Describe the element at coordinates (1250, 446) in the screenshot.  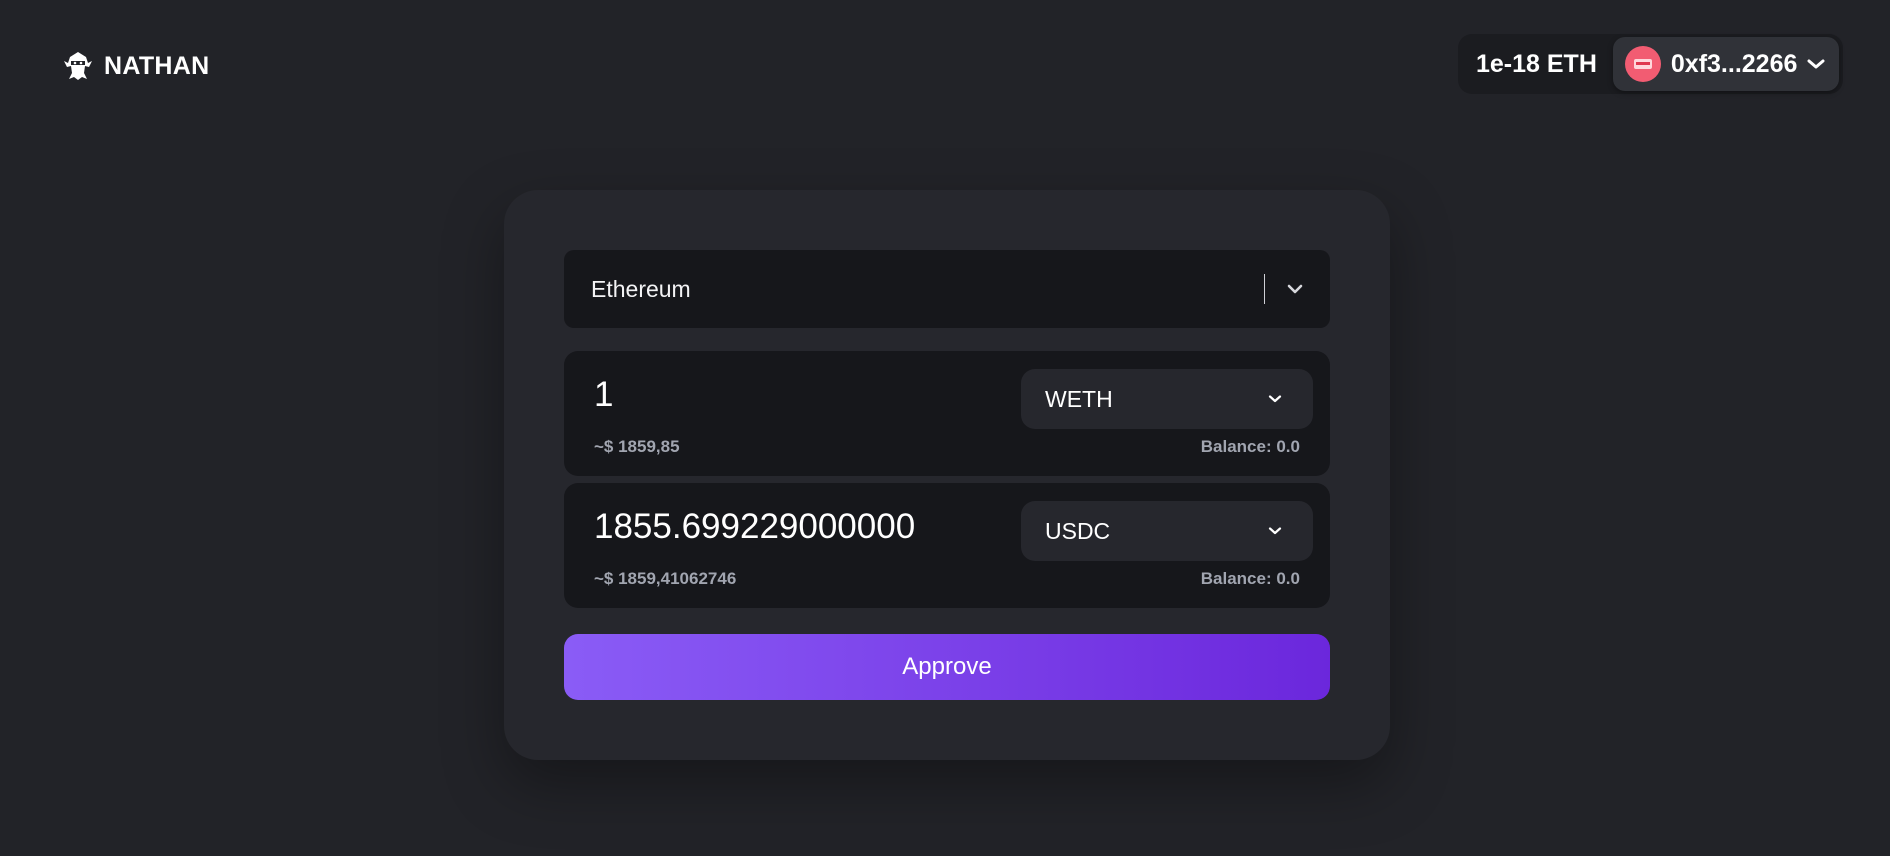
I see `from-balance: Balance: 0.0` at that location.